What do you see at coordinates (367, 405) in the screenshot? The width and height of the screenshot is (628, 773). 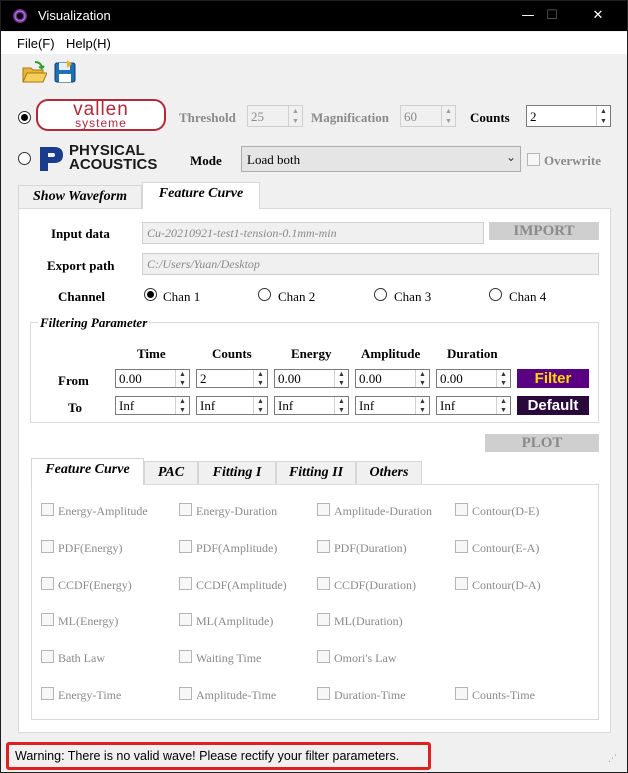 I see `to-amplitude-value: Inf` at bounding box center [367, 405].